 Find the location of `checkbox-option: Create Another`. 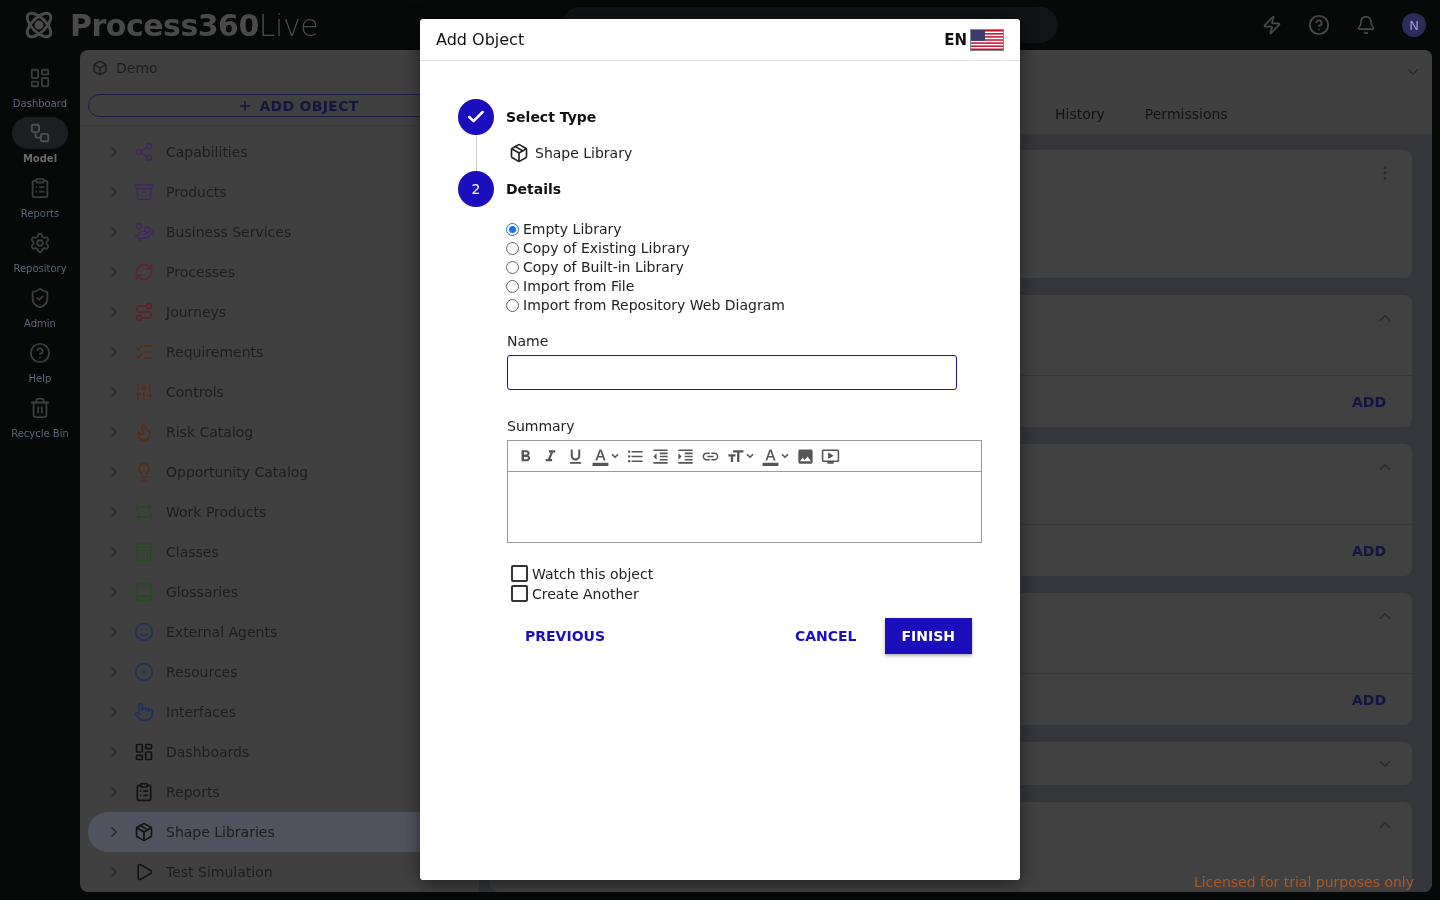

checkbox-option: Create Another is located at coordinates (746, 593).